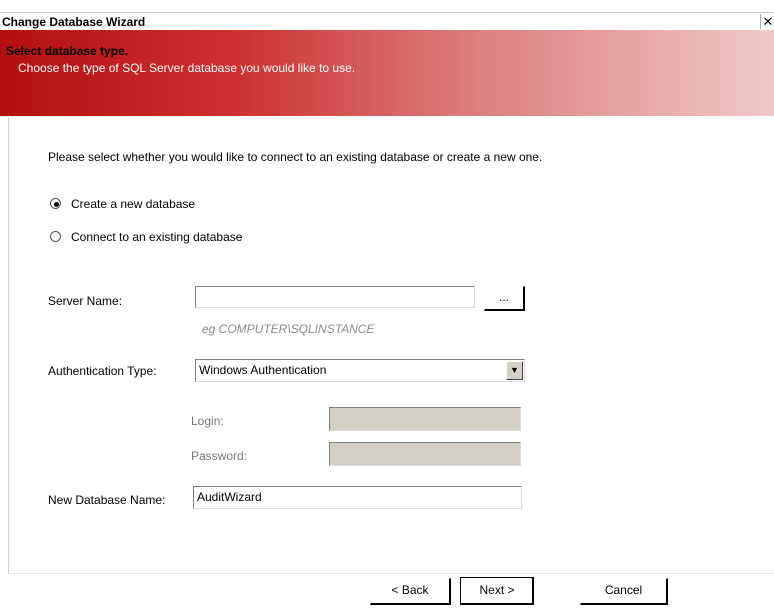  Describe the element at coordinates (624, 591) in the screenshot. I see `cancel-button: Cancel` at that location.